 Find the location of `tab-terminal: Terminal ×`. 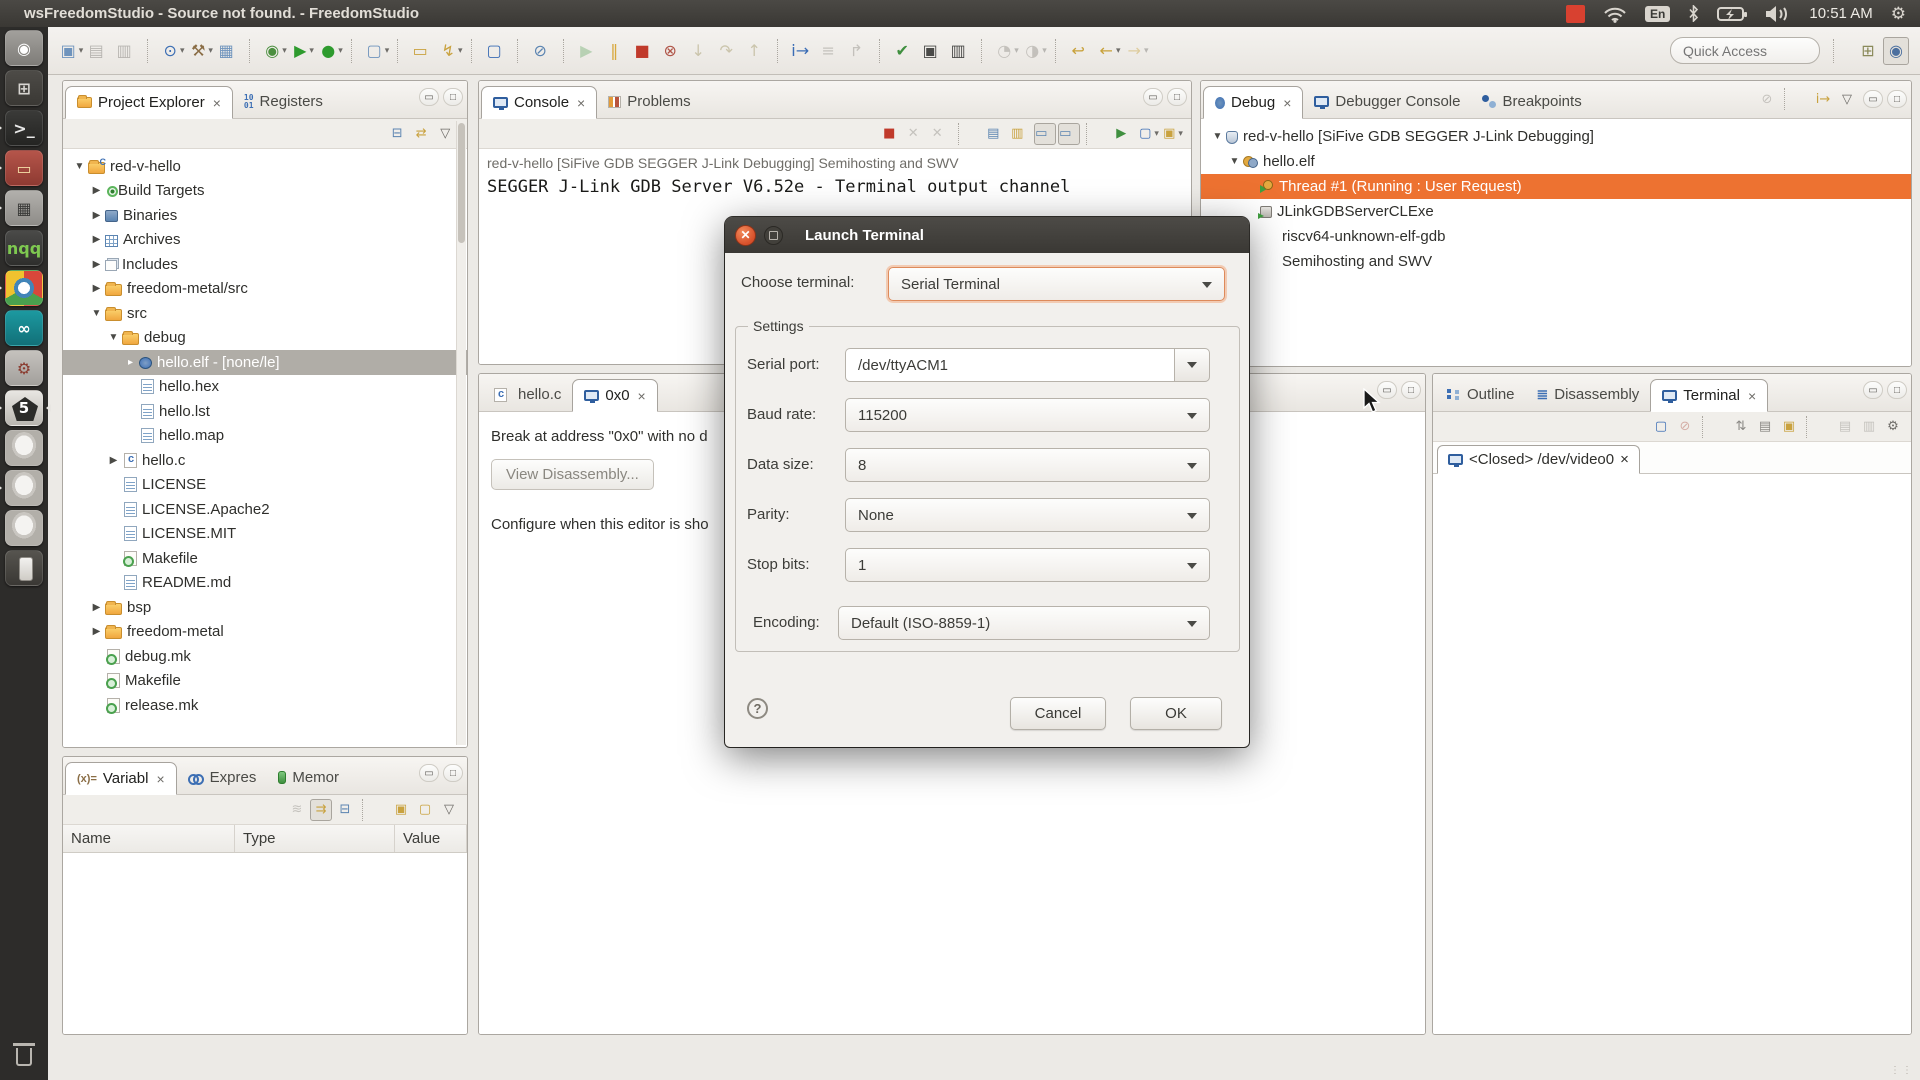

tab-terminal: Terminal × is located at coordinates (1709, 395).